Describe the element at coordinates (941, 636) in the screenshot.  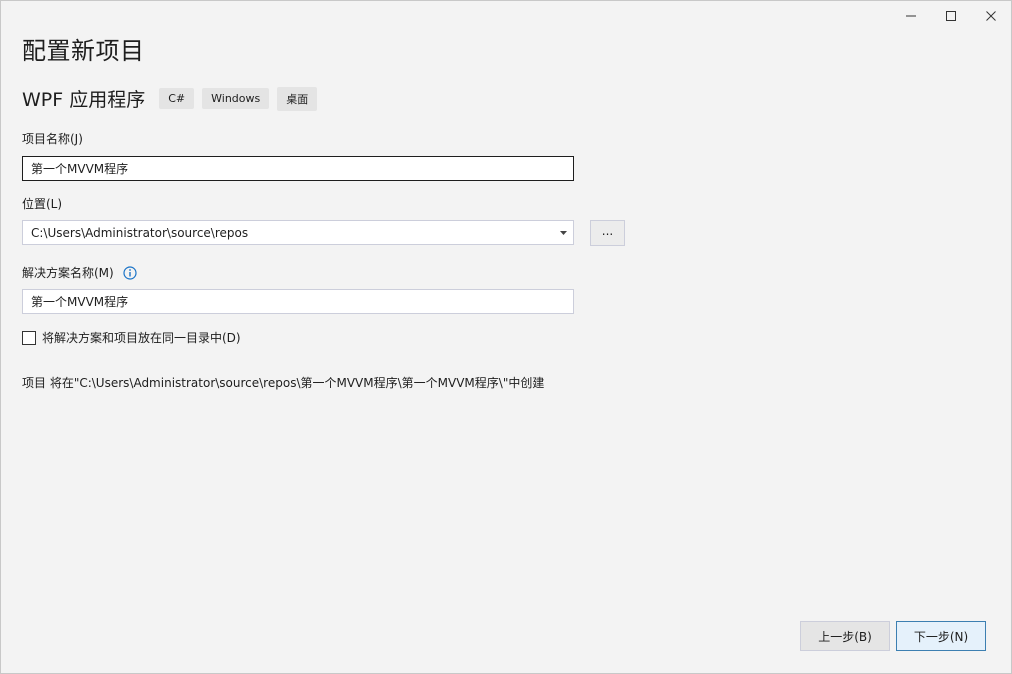
I see `next-button: 下一步(N)` at that location.